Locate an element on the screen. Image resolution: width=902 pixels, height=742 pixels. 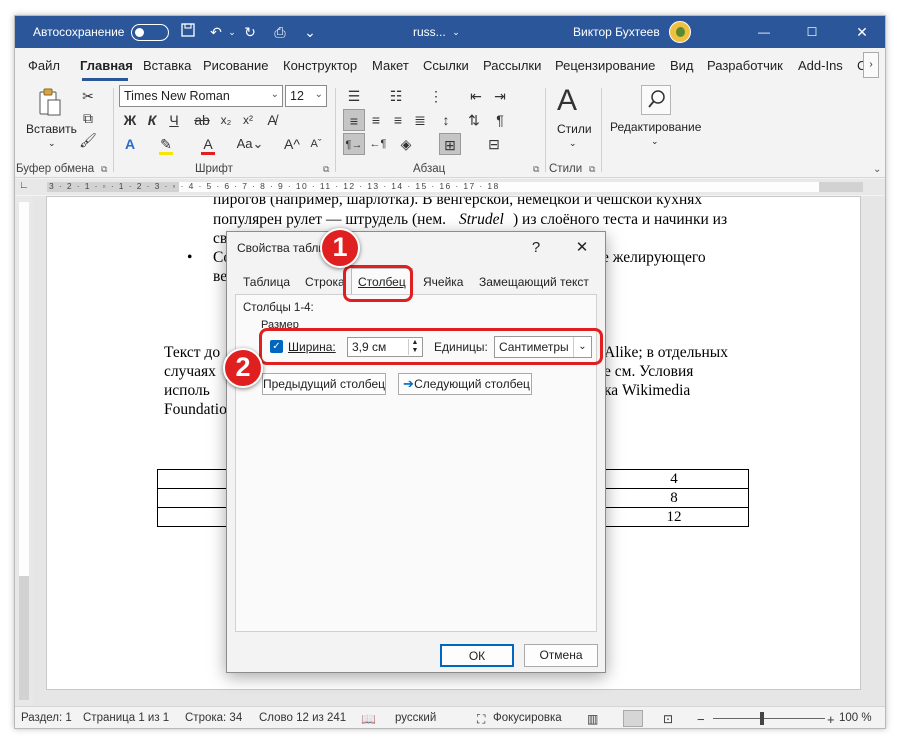
columns-icon: ⊟ is located at coordinates (494, 144).